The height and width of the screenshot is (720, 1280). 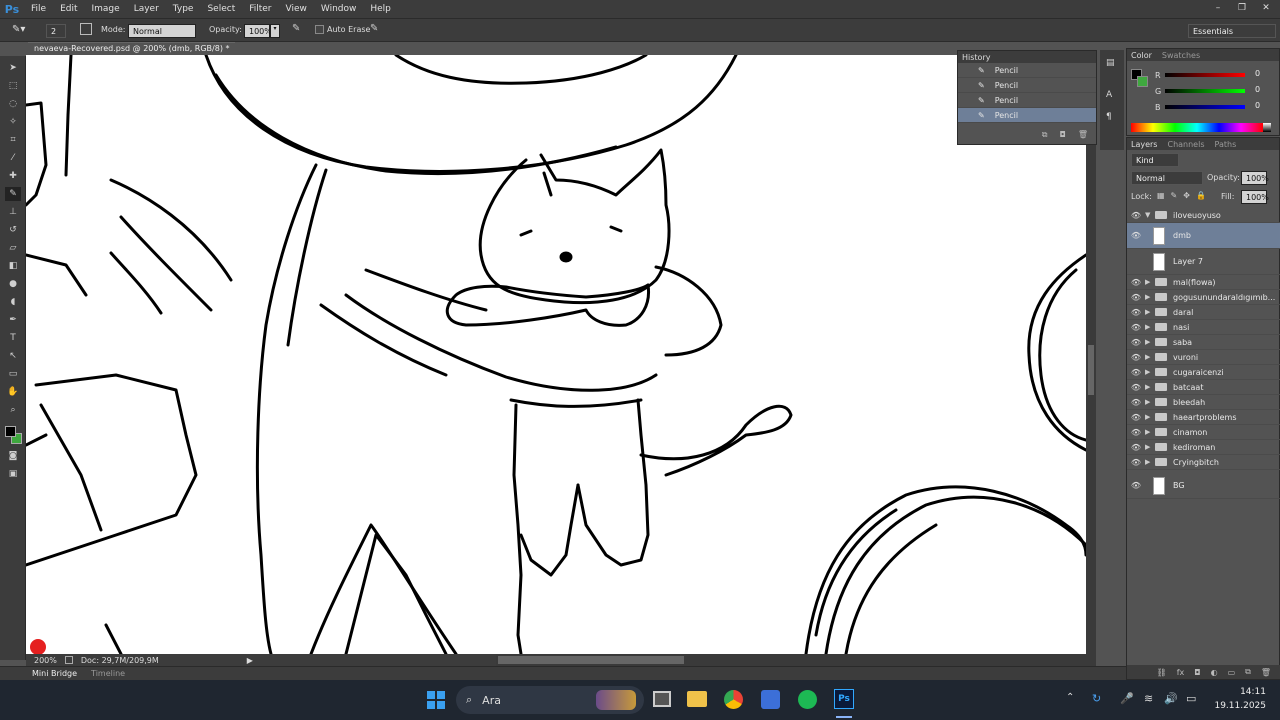 I want to click on layer-group-row: 👁 ▶ Cryingbitch, so click(x=1203, y=462).